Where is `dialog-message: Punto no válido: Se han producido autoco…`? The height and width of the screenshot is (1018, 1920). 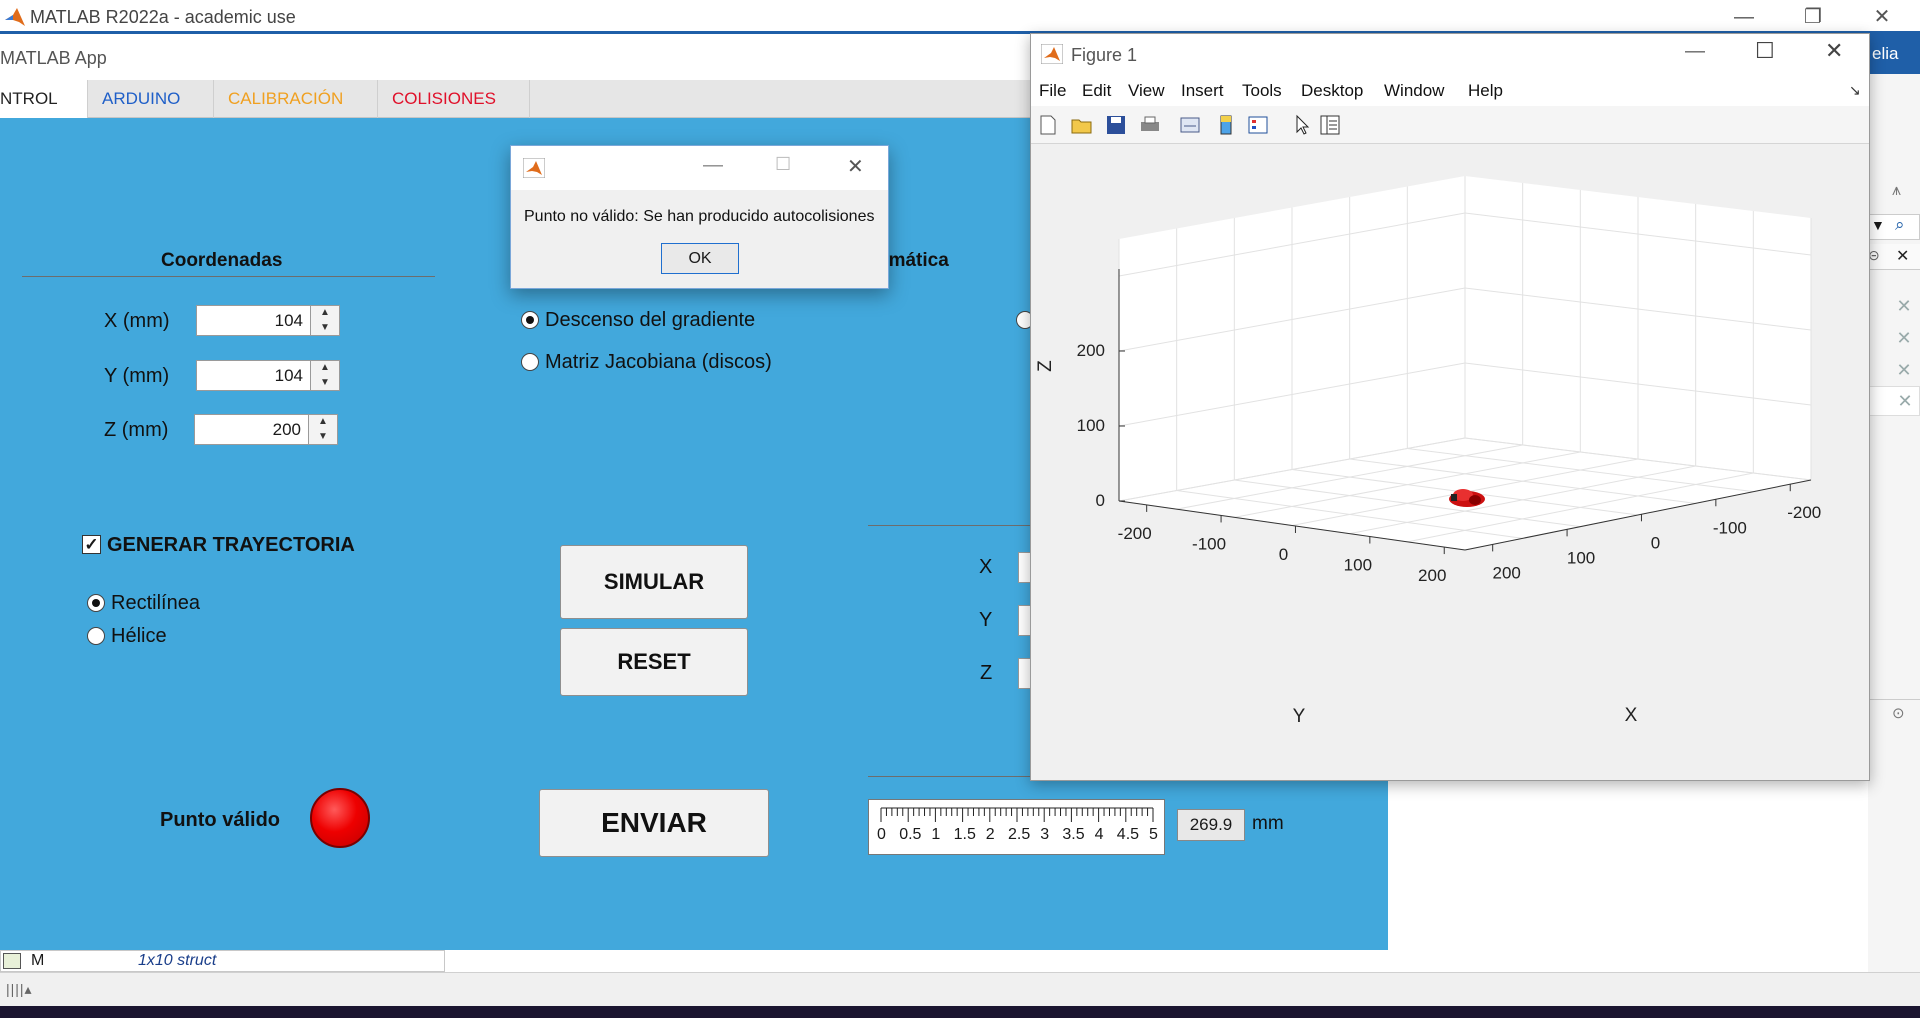
dialog-message: Punto no válido: Se han producido autoco… is located at coordinates (699, 216).